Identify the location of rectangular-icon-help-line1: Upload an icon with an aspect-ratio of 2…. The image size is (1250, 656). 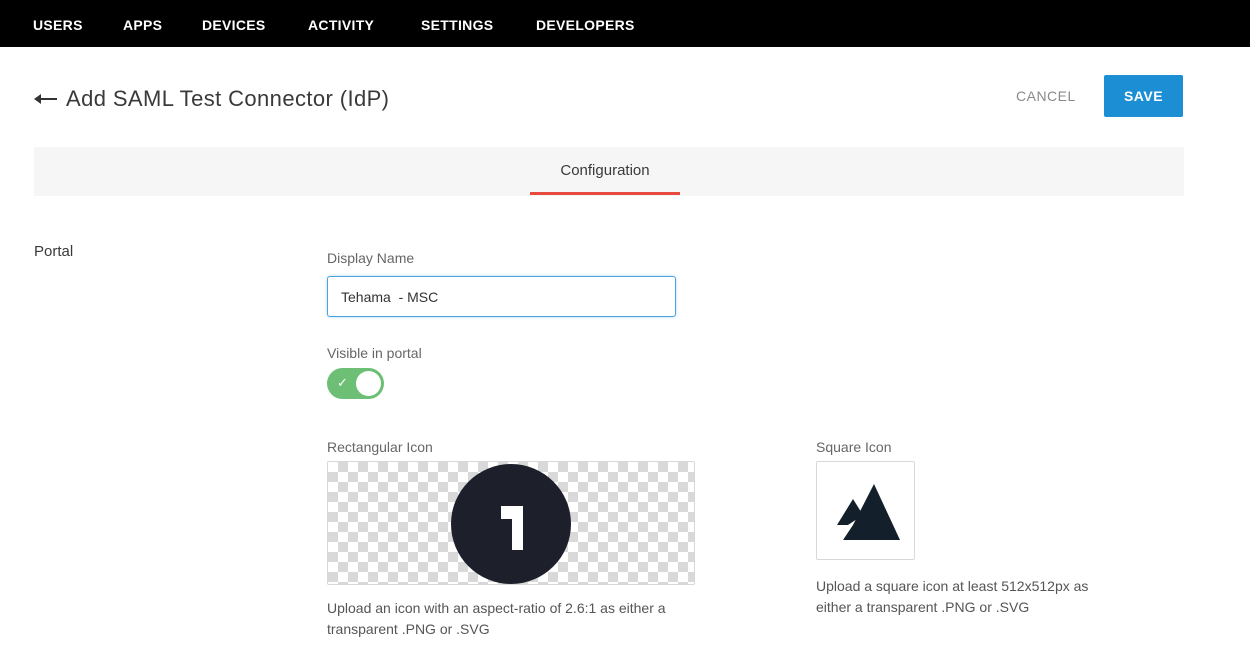
(496, 608).